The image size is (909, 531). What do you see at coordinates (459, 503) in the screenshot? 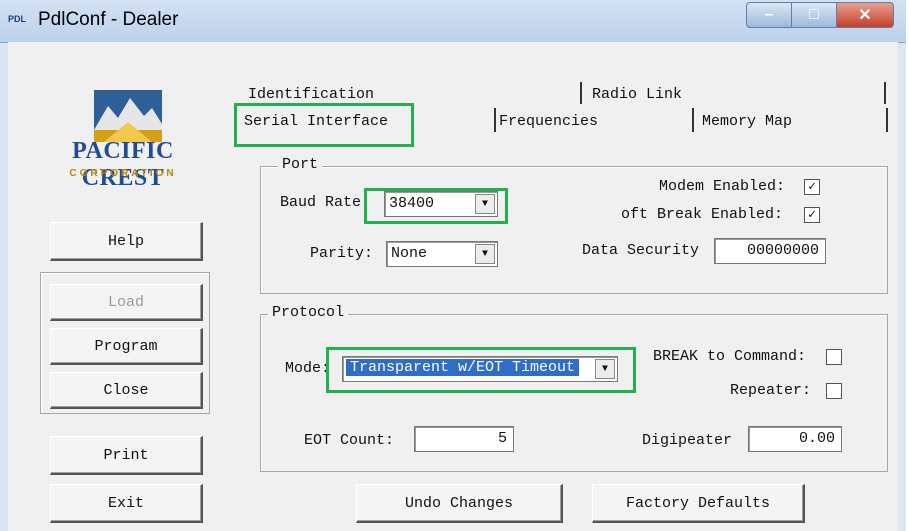
I see `undo-changes-button: Undo Changes` at bounding box center [459, 503].